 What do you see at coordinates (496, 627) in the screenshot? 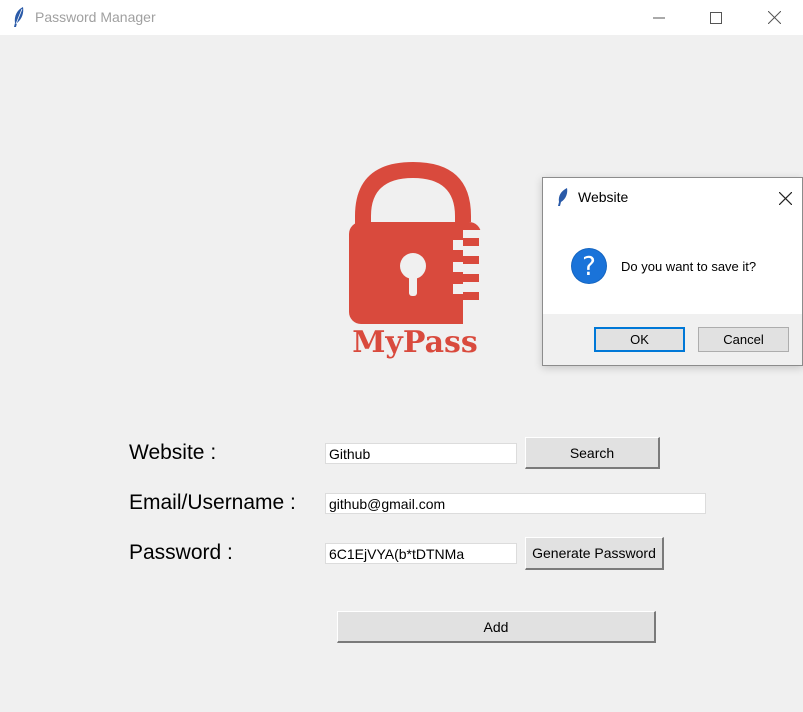
I see `add-button: Add` at bounding box center [496, 627].